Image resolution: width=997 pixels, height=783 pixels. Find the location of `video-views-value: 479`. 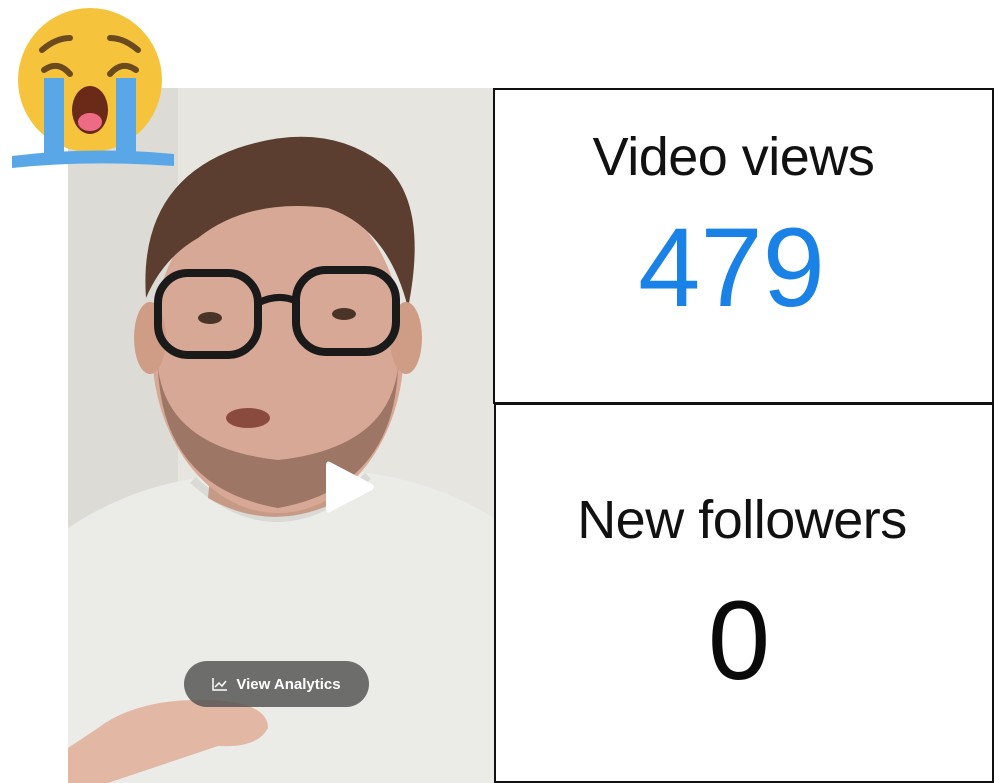

video-views-value: 479 is located at coordinates (731, 267).